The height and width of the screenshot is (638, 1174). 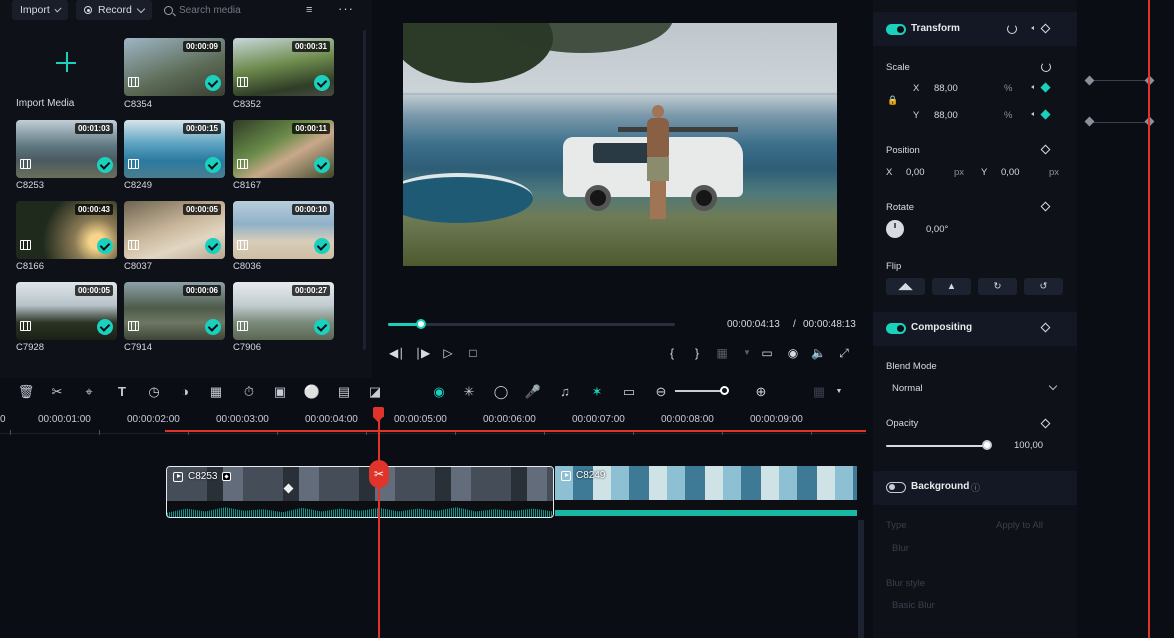 What do you see at coordinates (40, 10) in the screenshot?
I see `import-dropdown: Import` at bounding box center [40, 10].